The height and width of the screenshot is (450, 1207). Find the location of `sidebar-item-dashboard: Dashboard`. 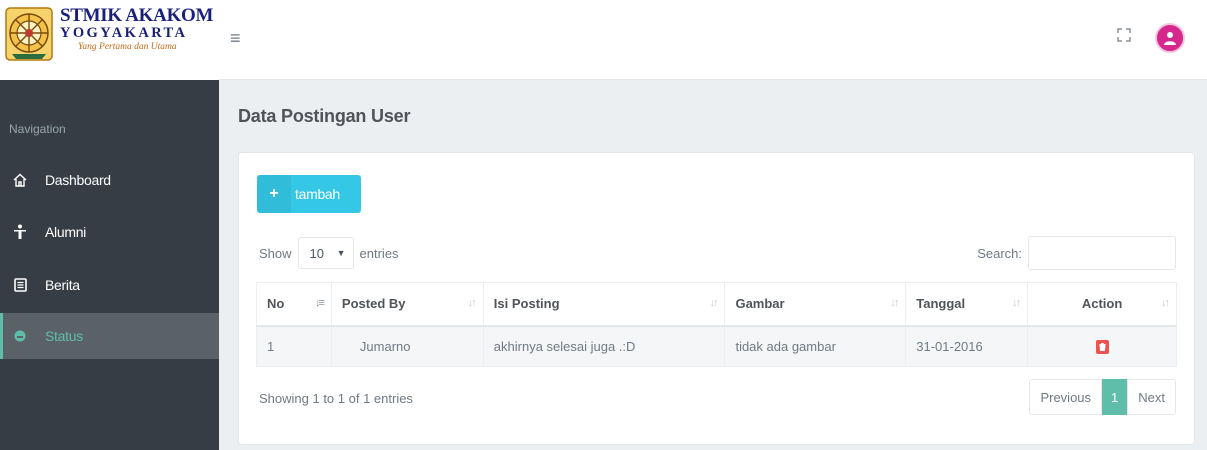

sidebar-item-dashboard: Dashboard is located at coordinates (109, 180).